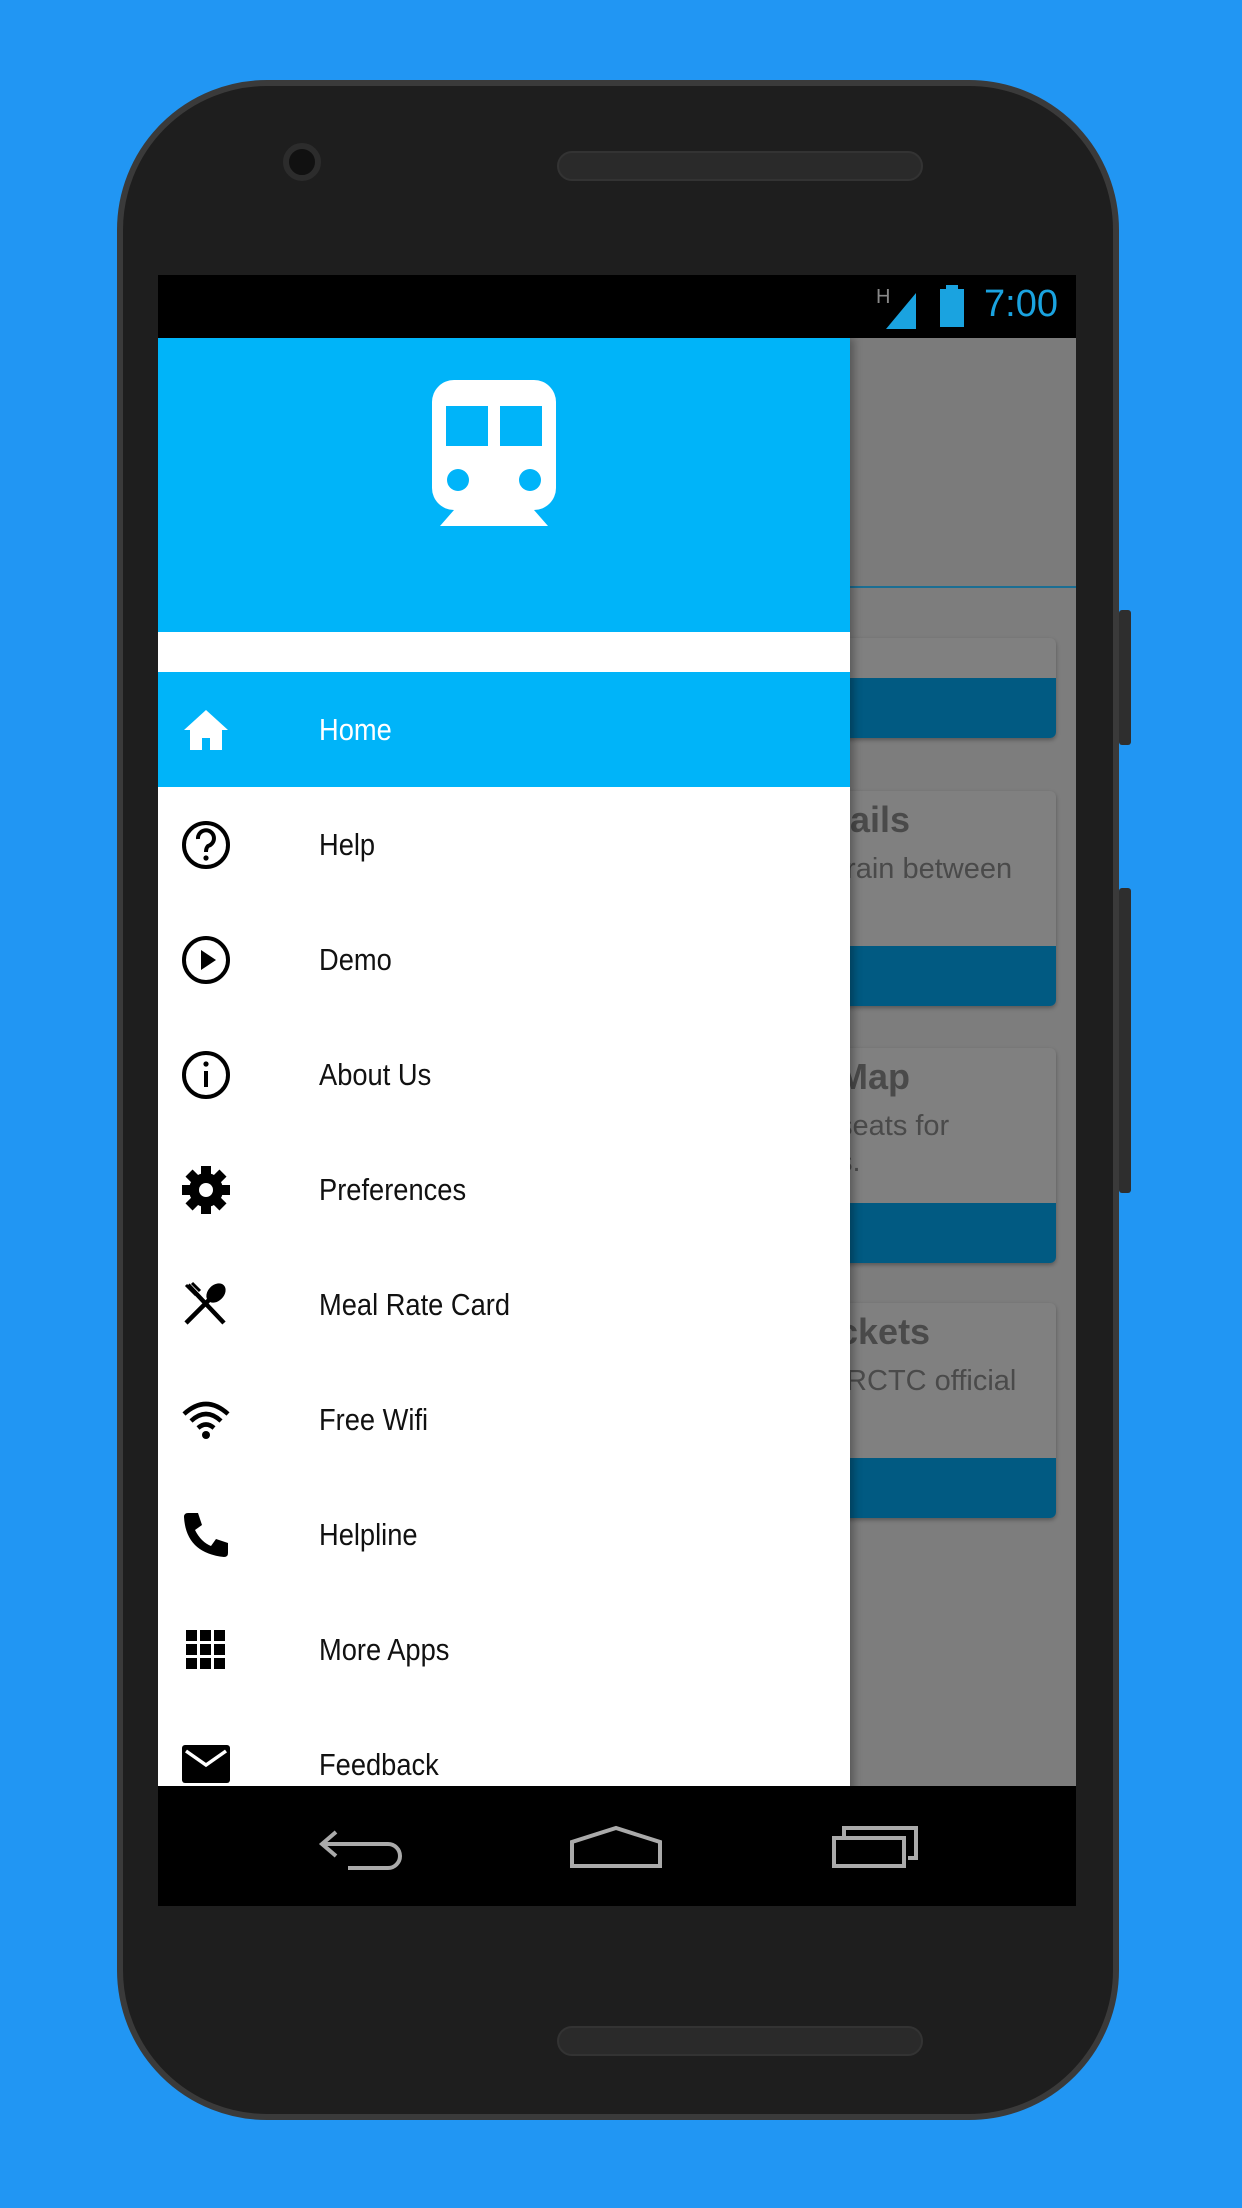  Describe the element at coordinates (504, 1419) in the screenshot. I see `drawer-item-free-wifi: Free Wifi` at that location.